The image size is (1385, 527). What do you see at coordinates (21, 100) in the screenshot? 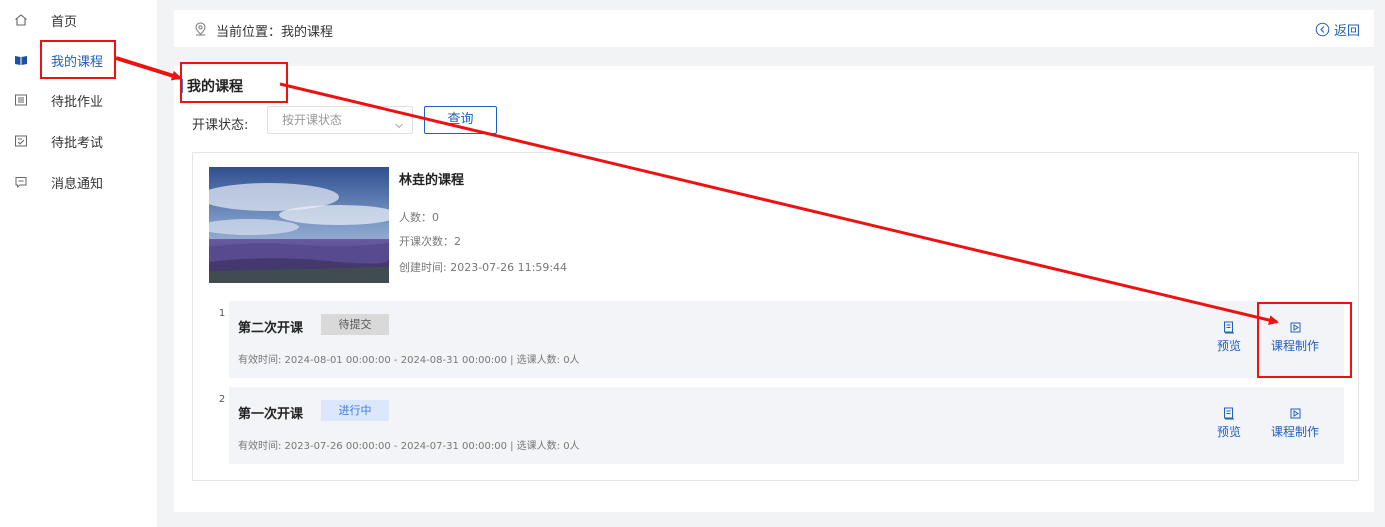
I see `list-icon` at bounding box center [21, 100].